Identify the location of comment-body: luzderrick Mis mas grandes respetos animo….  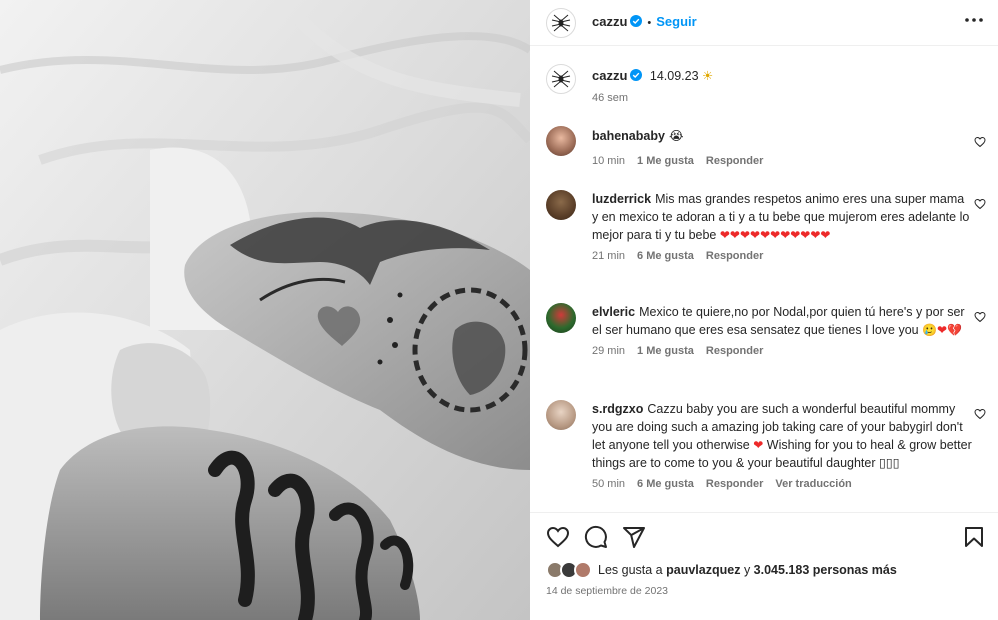
(782, 217).